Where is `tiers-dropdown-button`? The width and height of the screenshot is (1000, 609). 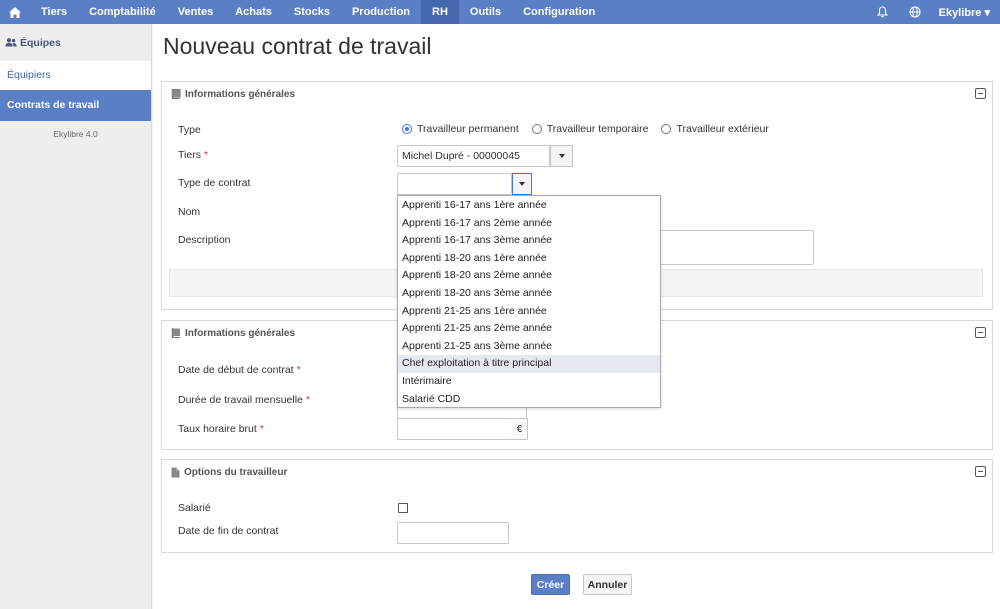
tiers-dropdown-button is located at coordinates (561, 156).